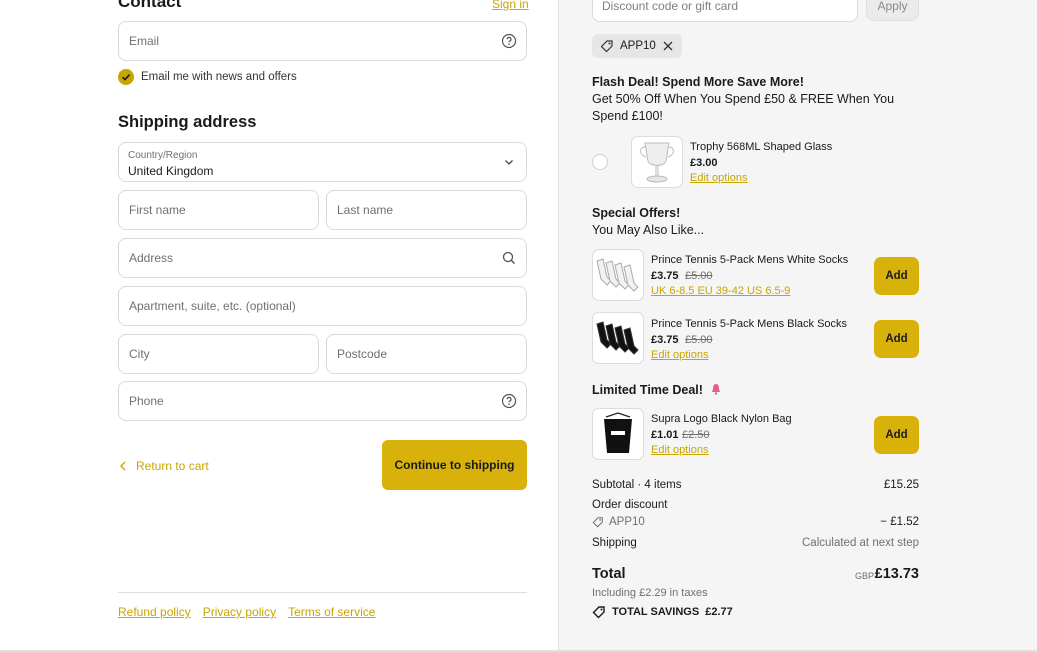 This screenshot has height=652, width=1037. What do you see at coordinates (123, 466) in the screenshot?
I see `chevron-left-icon` at bounding box center [123, 466].